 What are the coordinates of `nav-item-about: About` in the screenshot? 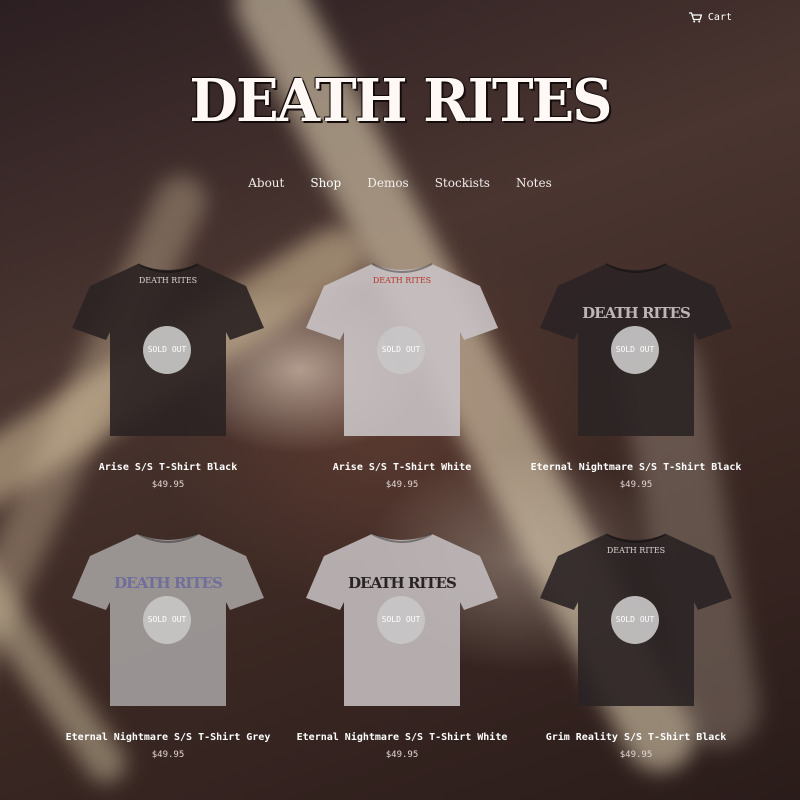 It's located at (266, 183).